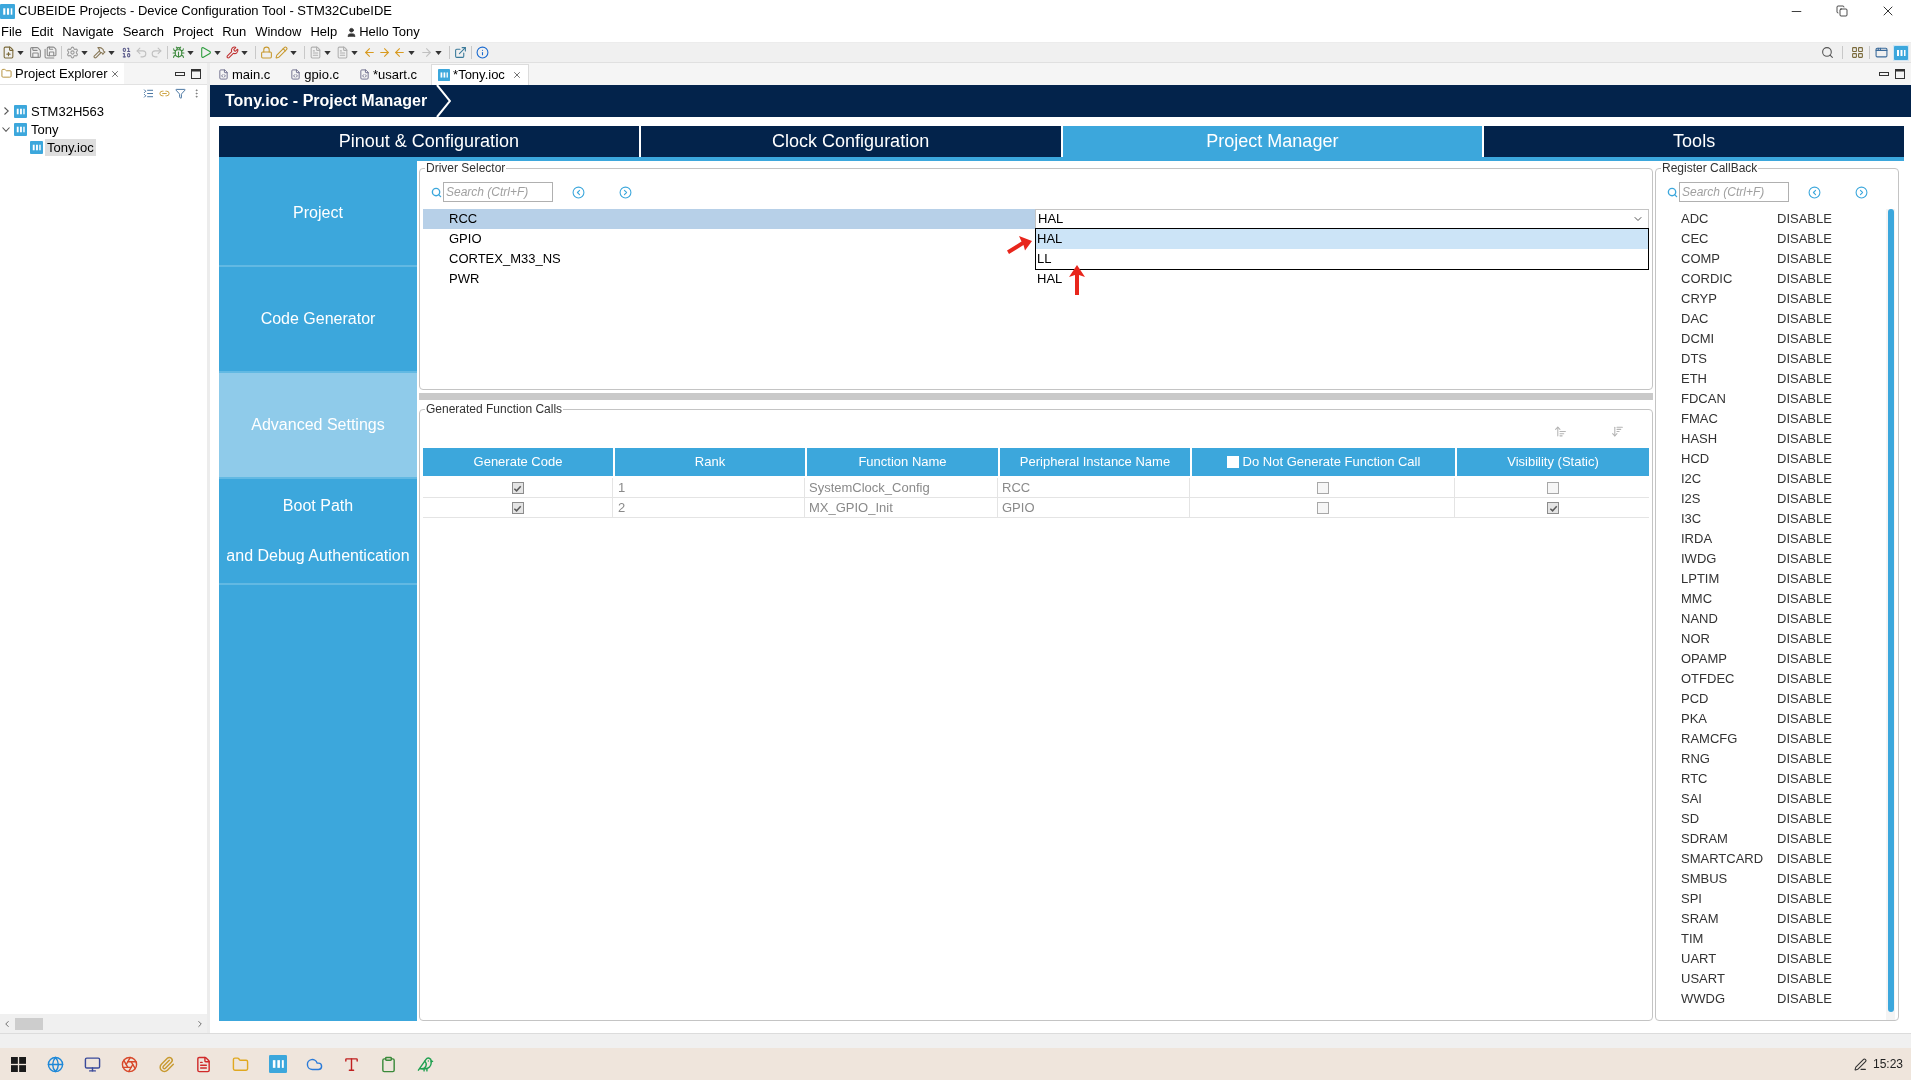 This screenshot has width=1911, height=1080. I want to click on menu-item: Edit, so click(42, 32).